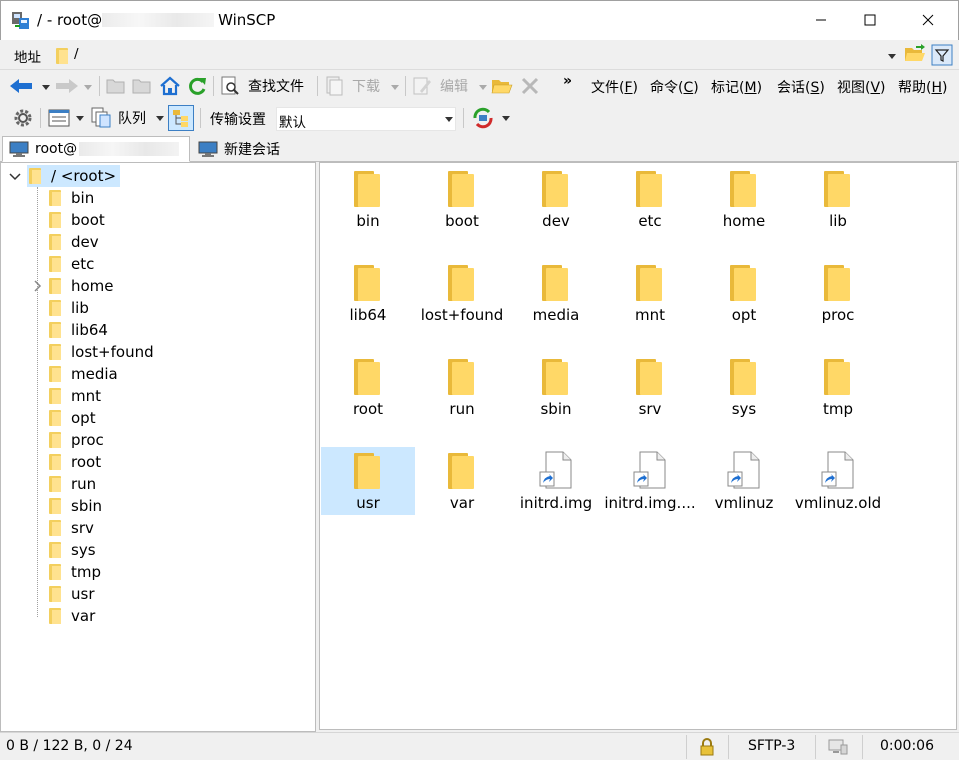 Image resolution: width=959 pixels, height=760 pixels. Describe the element at coordinates (80, 118) in the screenshot. I see `view-style-dropdown-icon` at that location.